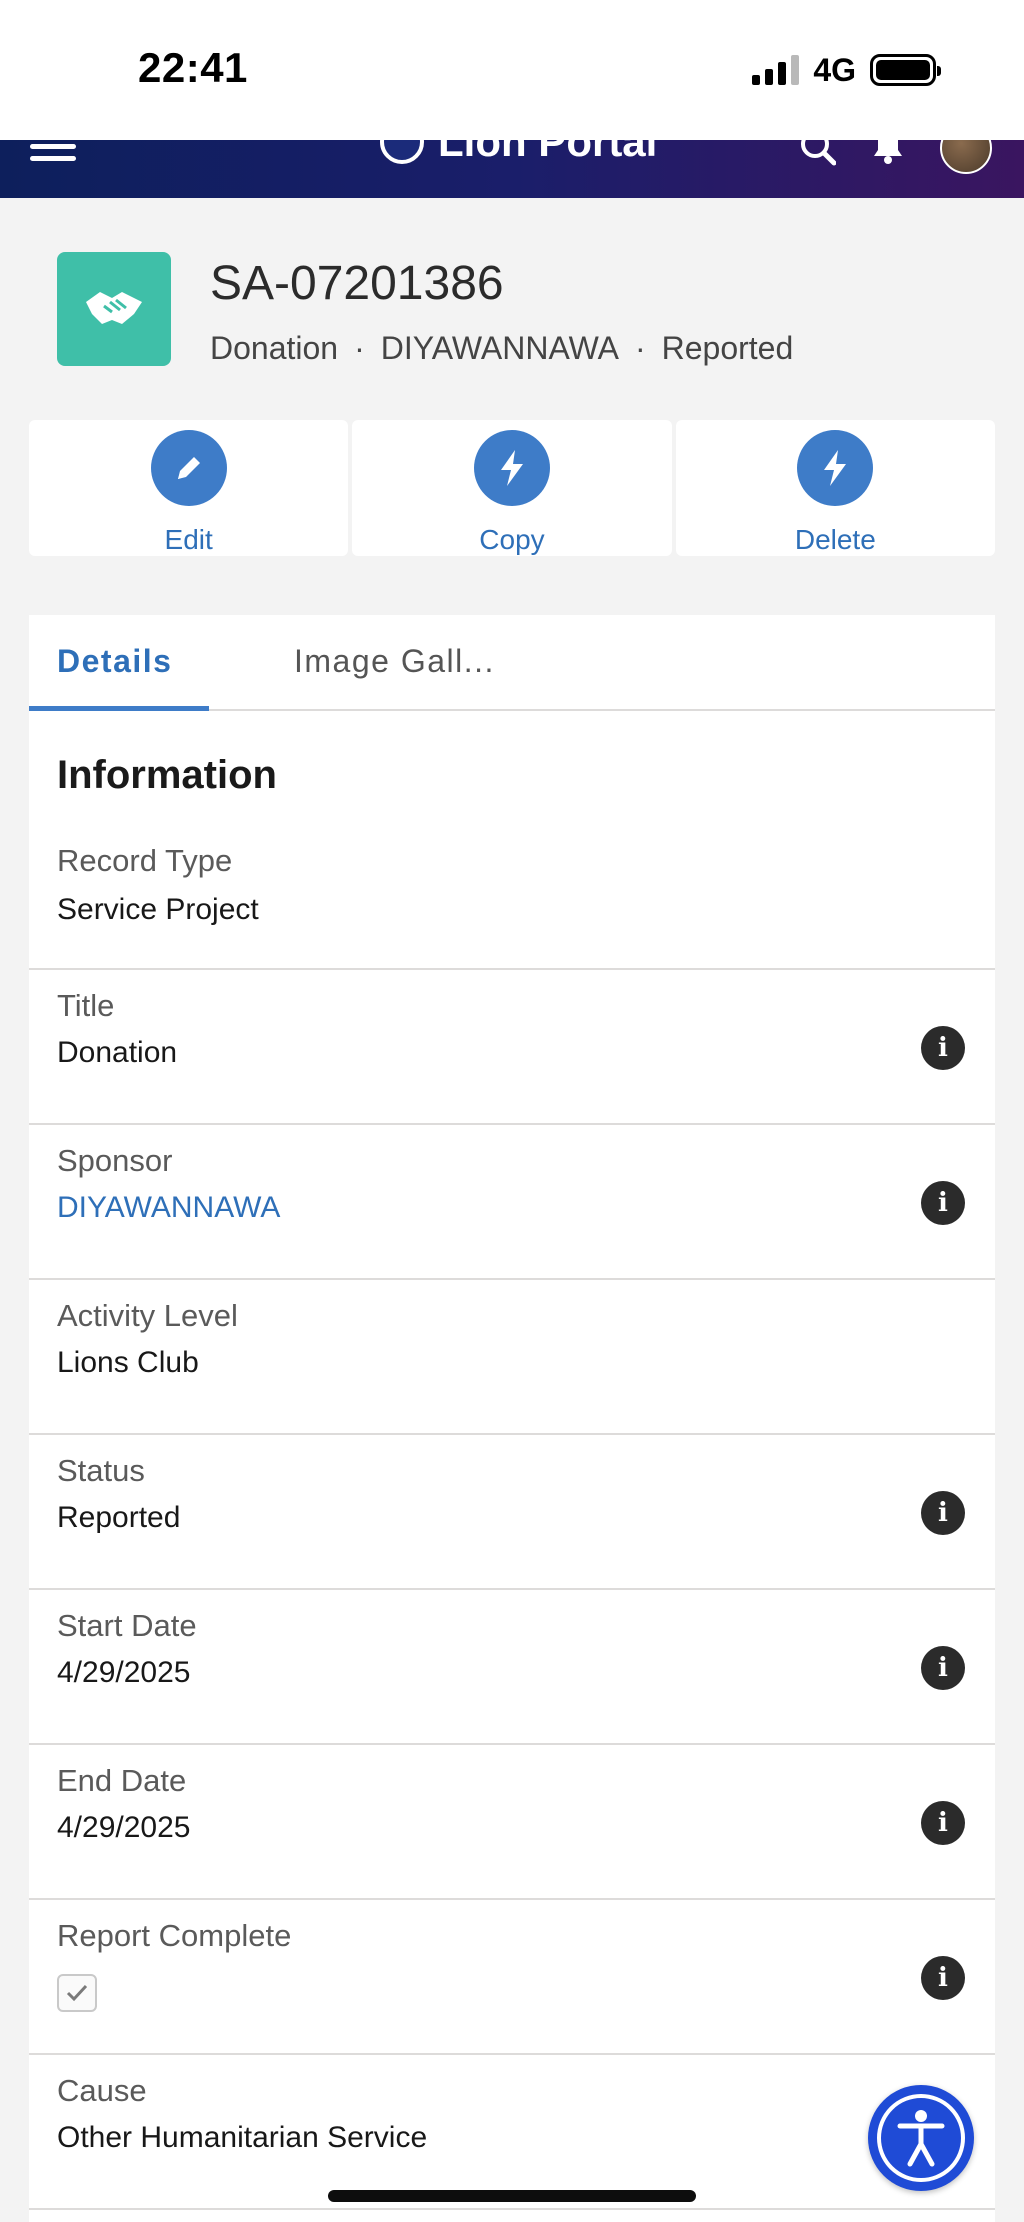  Describe the element at coordinates (512, 169) in the screenshot. I see `app-header: Lion Portal` at that location.